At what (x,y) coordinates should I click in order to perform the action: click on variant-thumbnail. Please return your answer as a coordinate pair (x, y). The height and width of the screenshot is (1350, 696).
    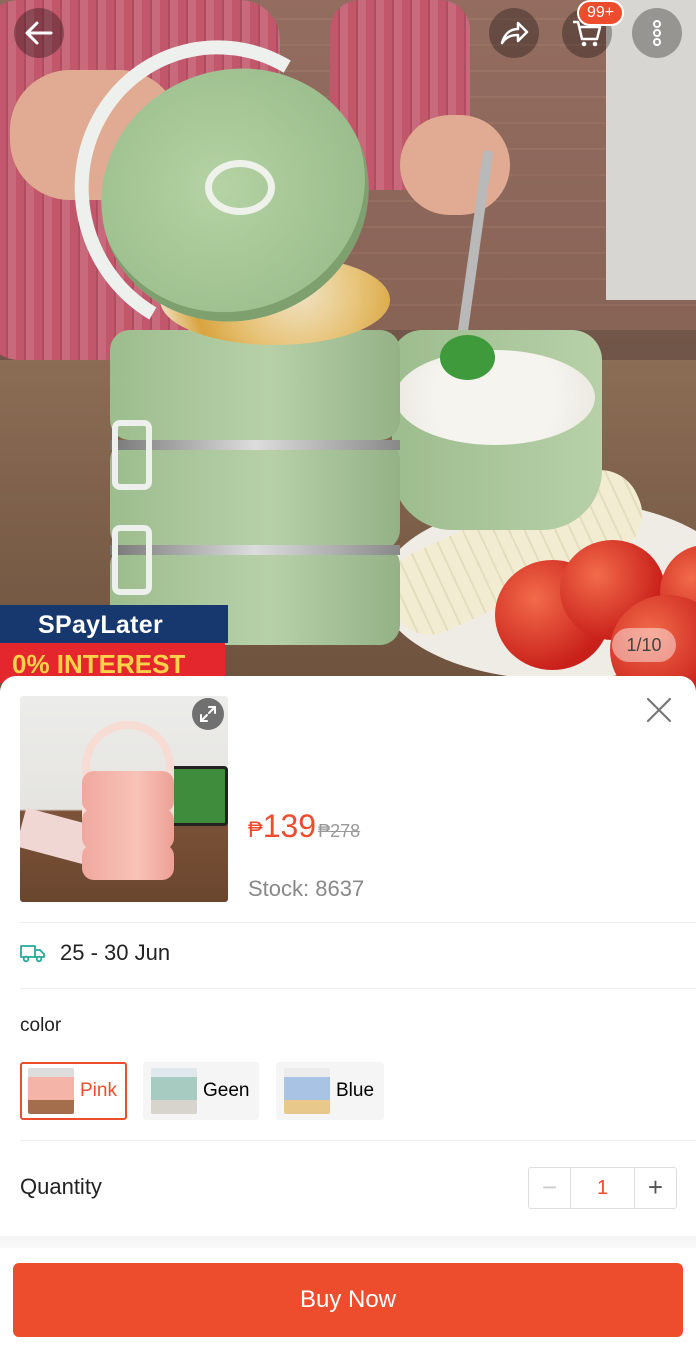
    Looking at the image, I should click on (124, 799).